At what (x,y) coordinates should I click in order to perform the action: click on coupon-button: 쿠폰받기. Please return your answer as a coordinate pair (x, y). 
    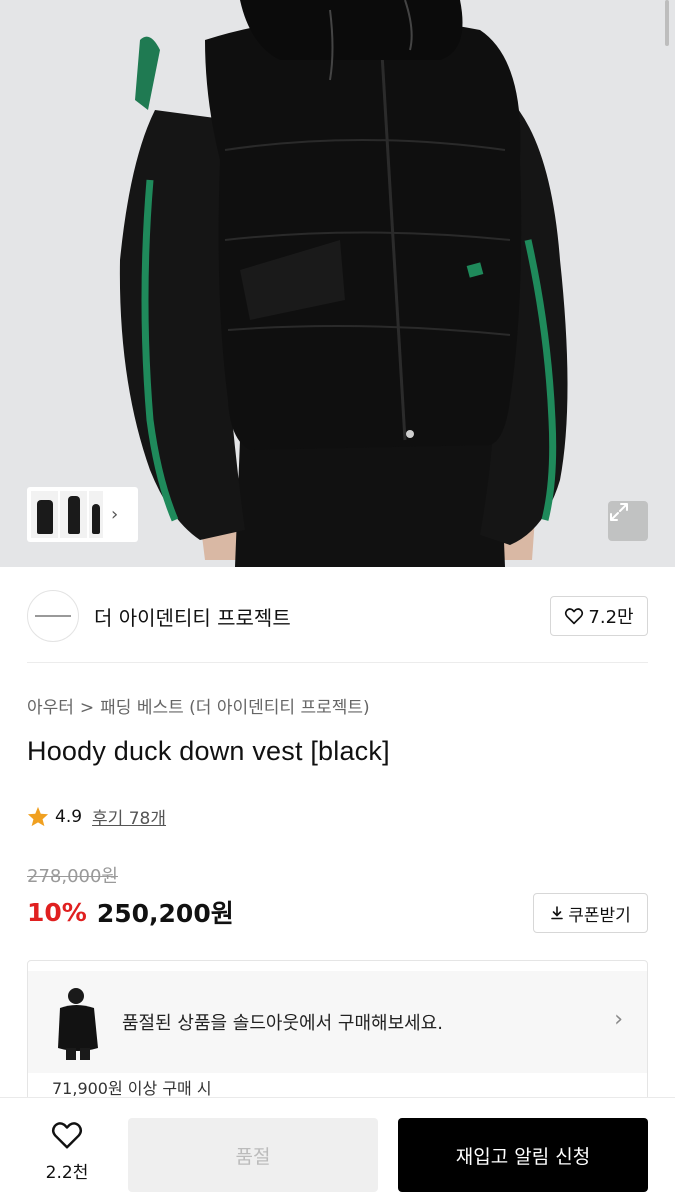
    Looking at the image, I should click on (590, 913).